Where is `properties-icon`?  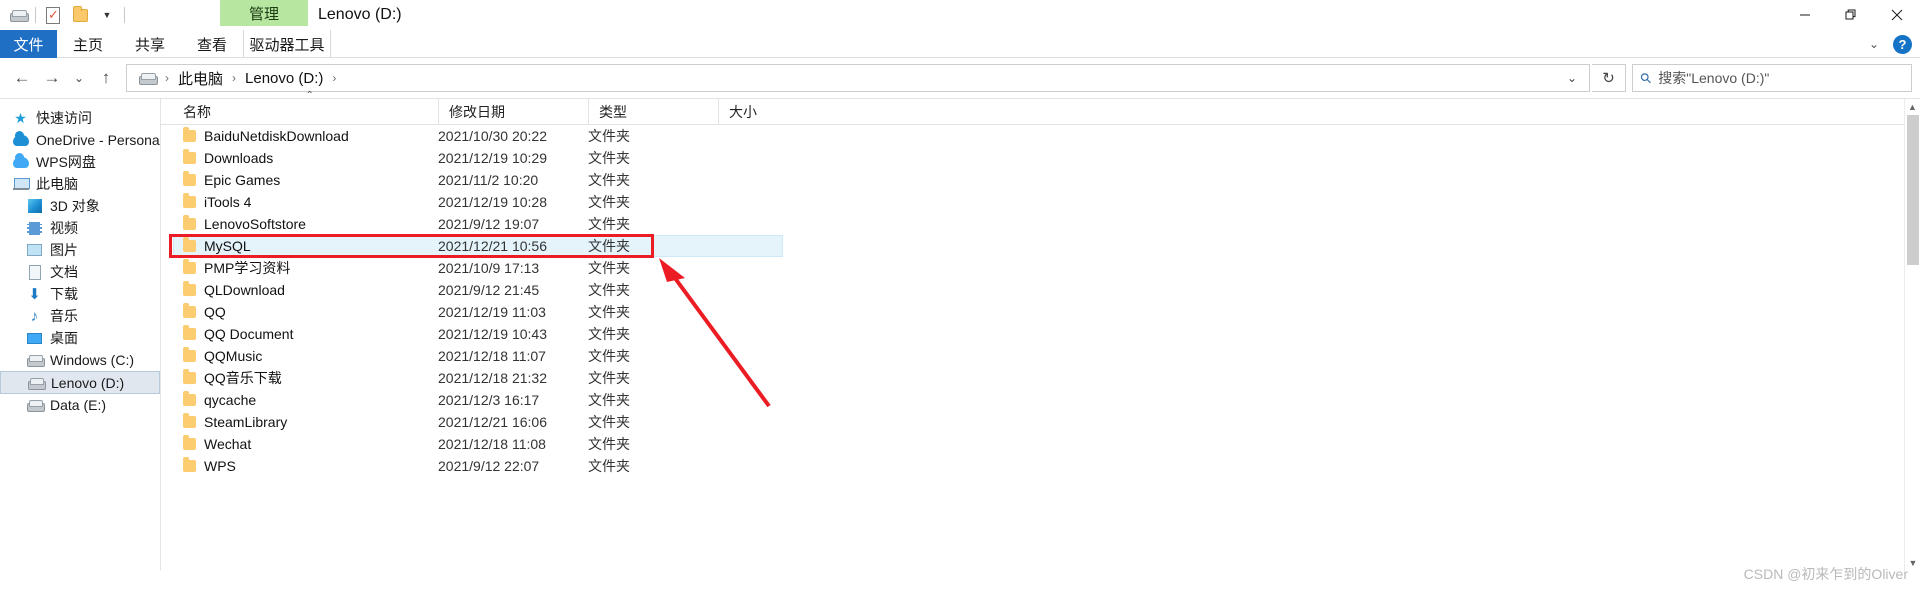 properties-icon is located at coordinates (53, 15).